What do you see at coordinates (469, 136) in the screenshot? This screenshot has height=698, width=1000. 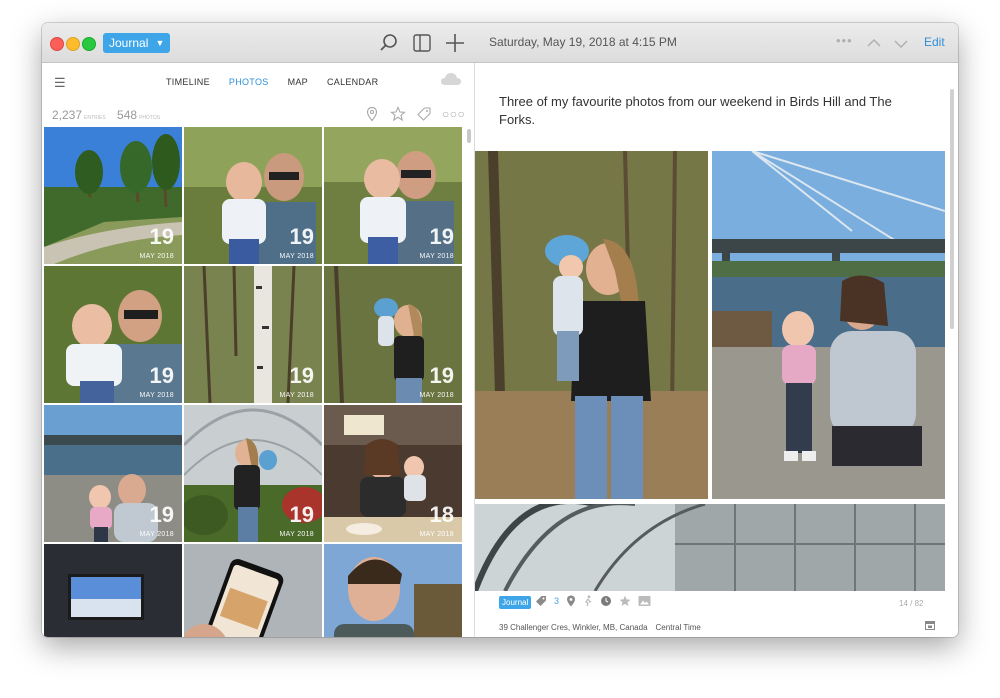 I see `photos-scrollbar` at bounding box center [469, 136].